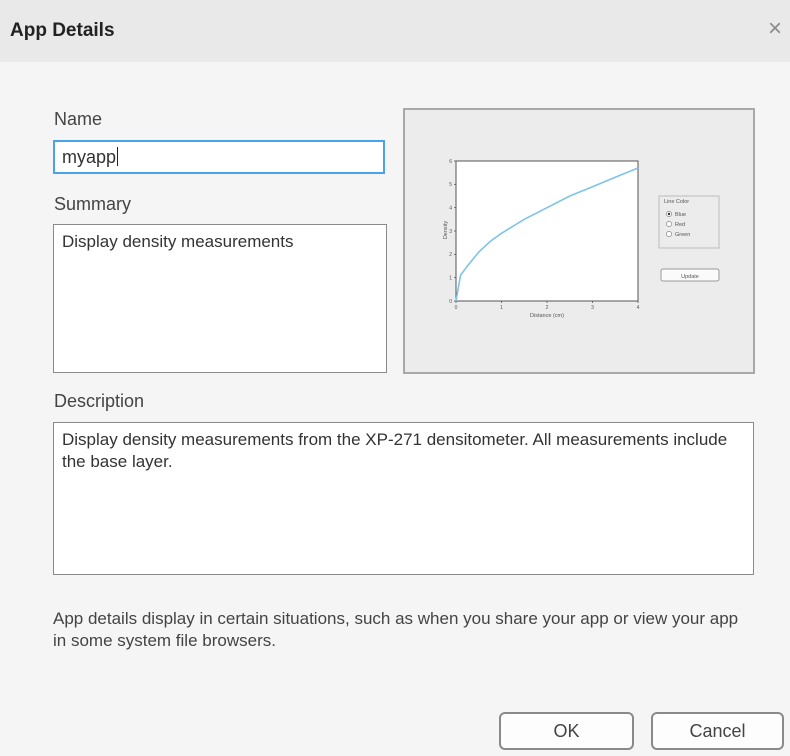  What do you see at coordinates (669, 234) in the screenshot?
I see `radio-green` at bounding box center [669, 234].